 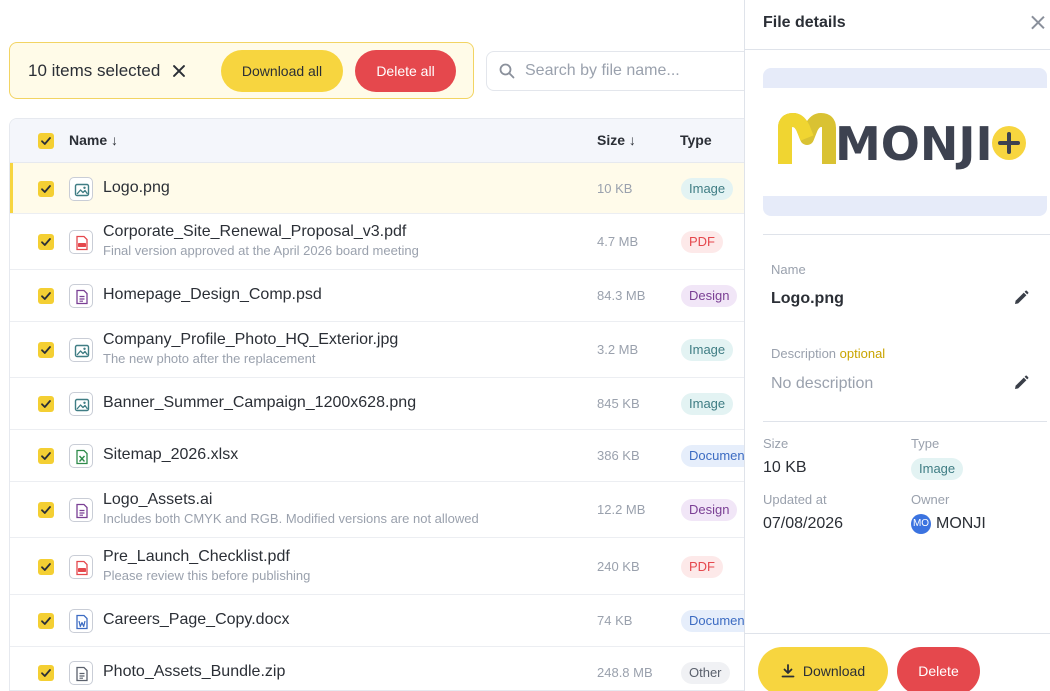 I want to click on file-name: Sitemap_2026.xlsx, so click(x=170, y=455).